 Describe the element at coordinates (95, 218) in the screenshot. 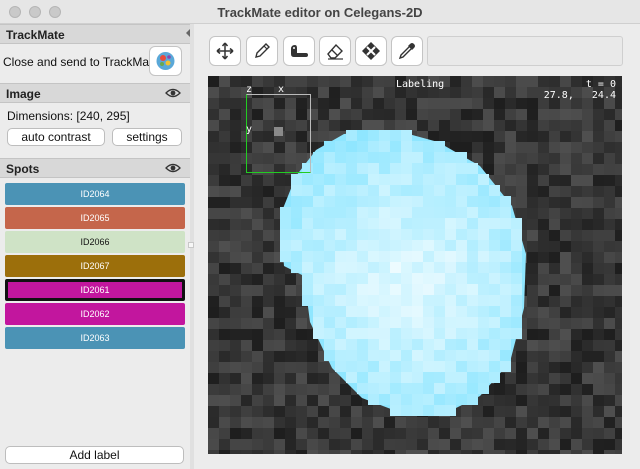

I see `spot-item: ID2065` at that location.